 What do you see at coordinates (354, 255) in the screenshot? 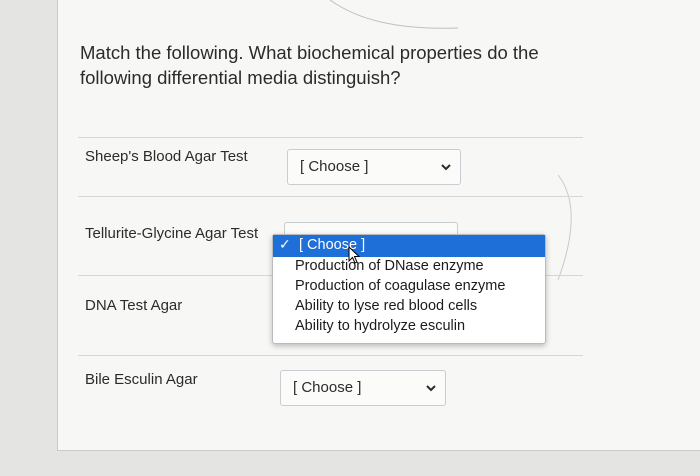
I see `mouse-pointer-icon` at bounding box center [354, 255].